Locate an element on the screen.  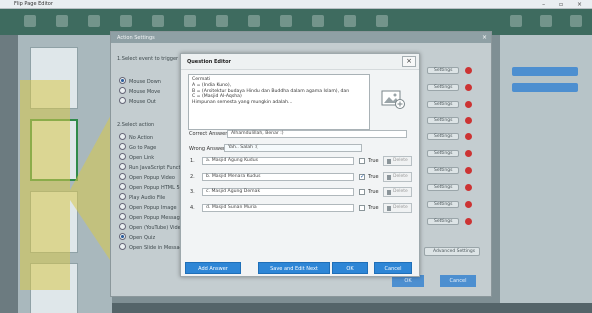
wrong-answer-input: Yah.. Salah :( is located at coordinates (293, 148).